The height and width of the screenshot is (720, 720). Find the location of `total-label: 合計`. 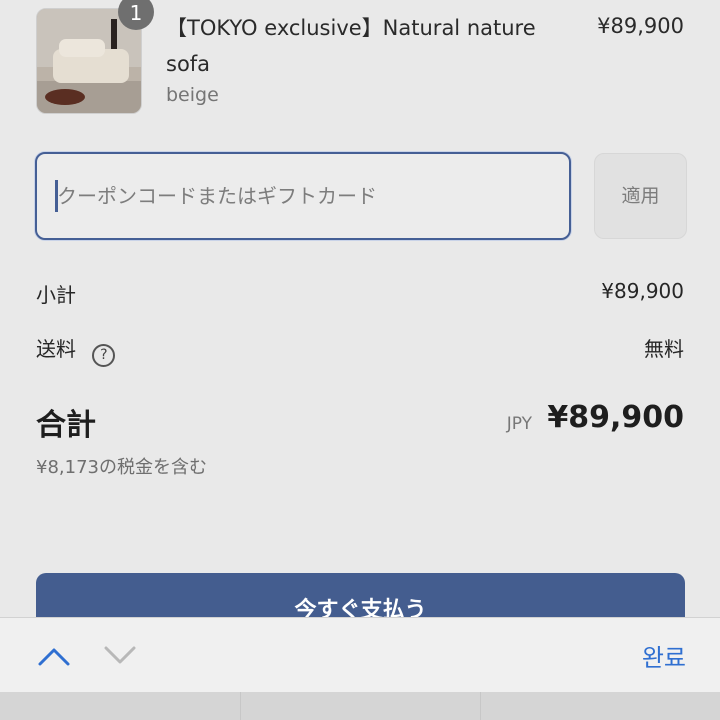

total-label: 合計 is located at coordinates (66, 425).